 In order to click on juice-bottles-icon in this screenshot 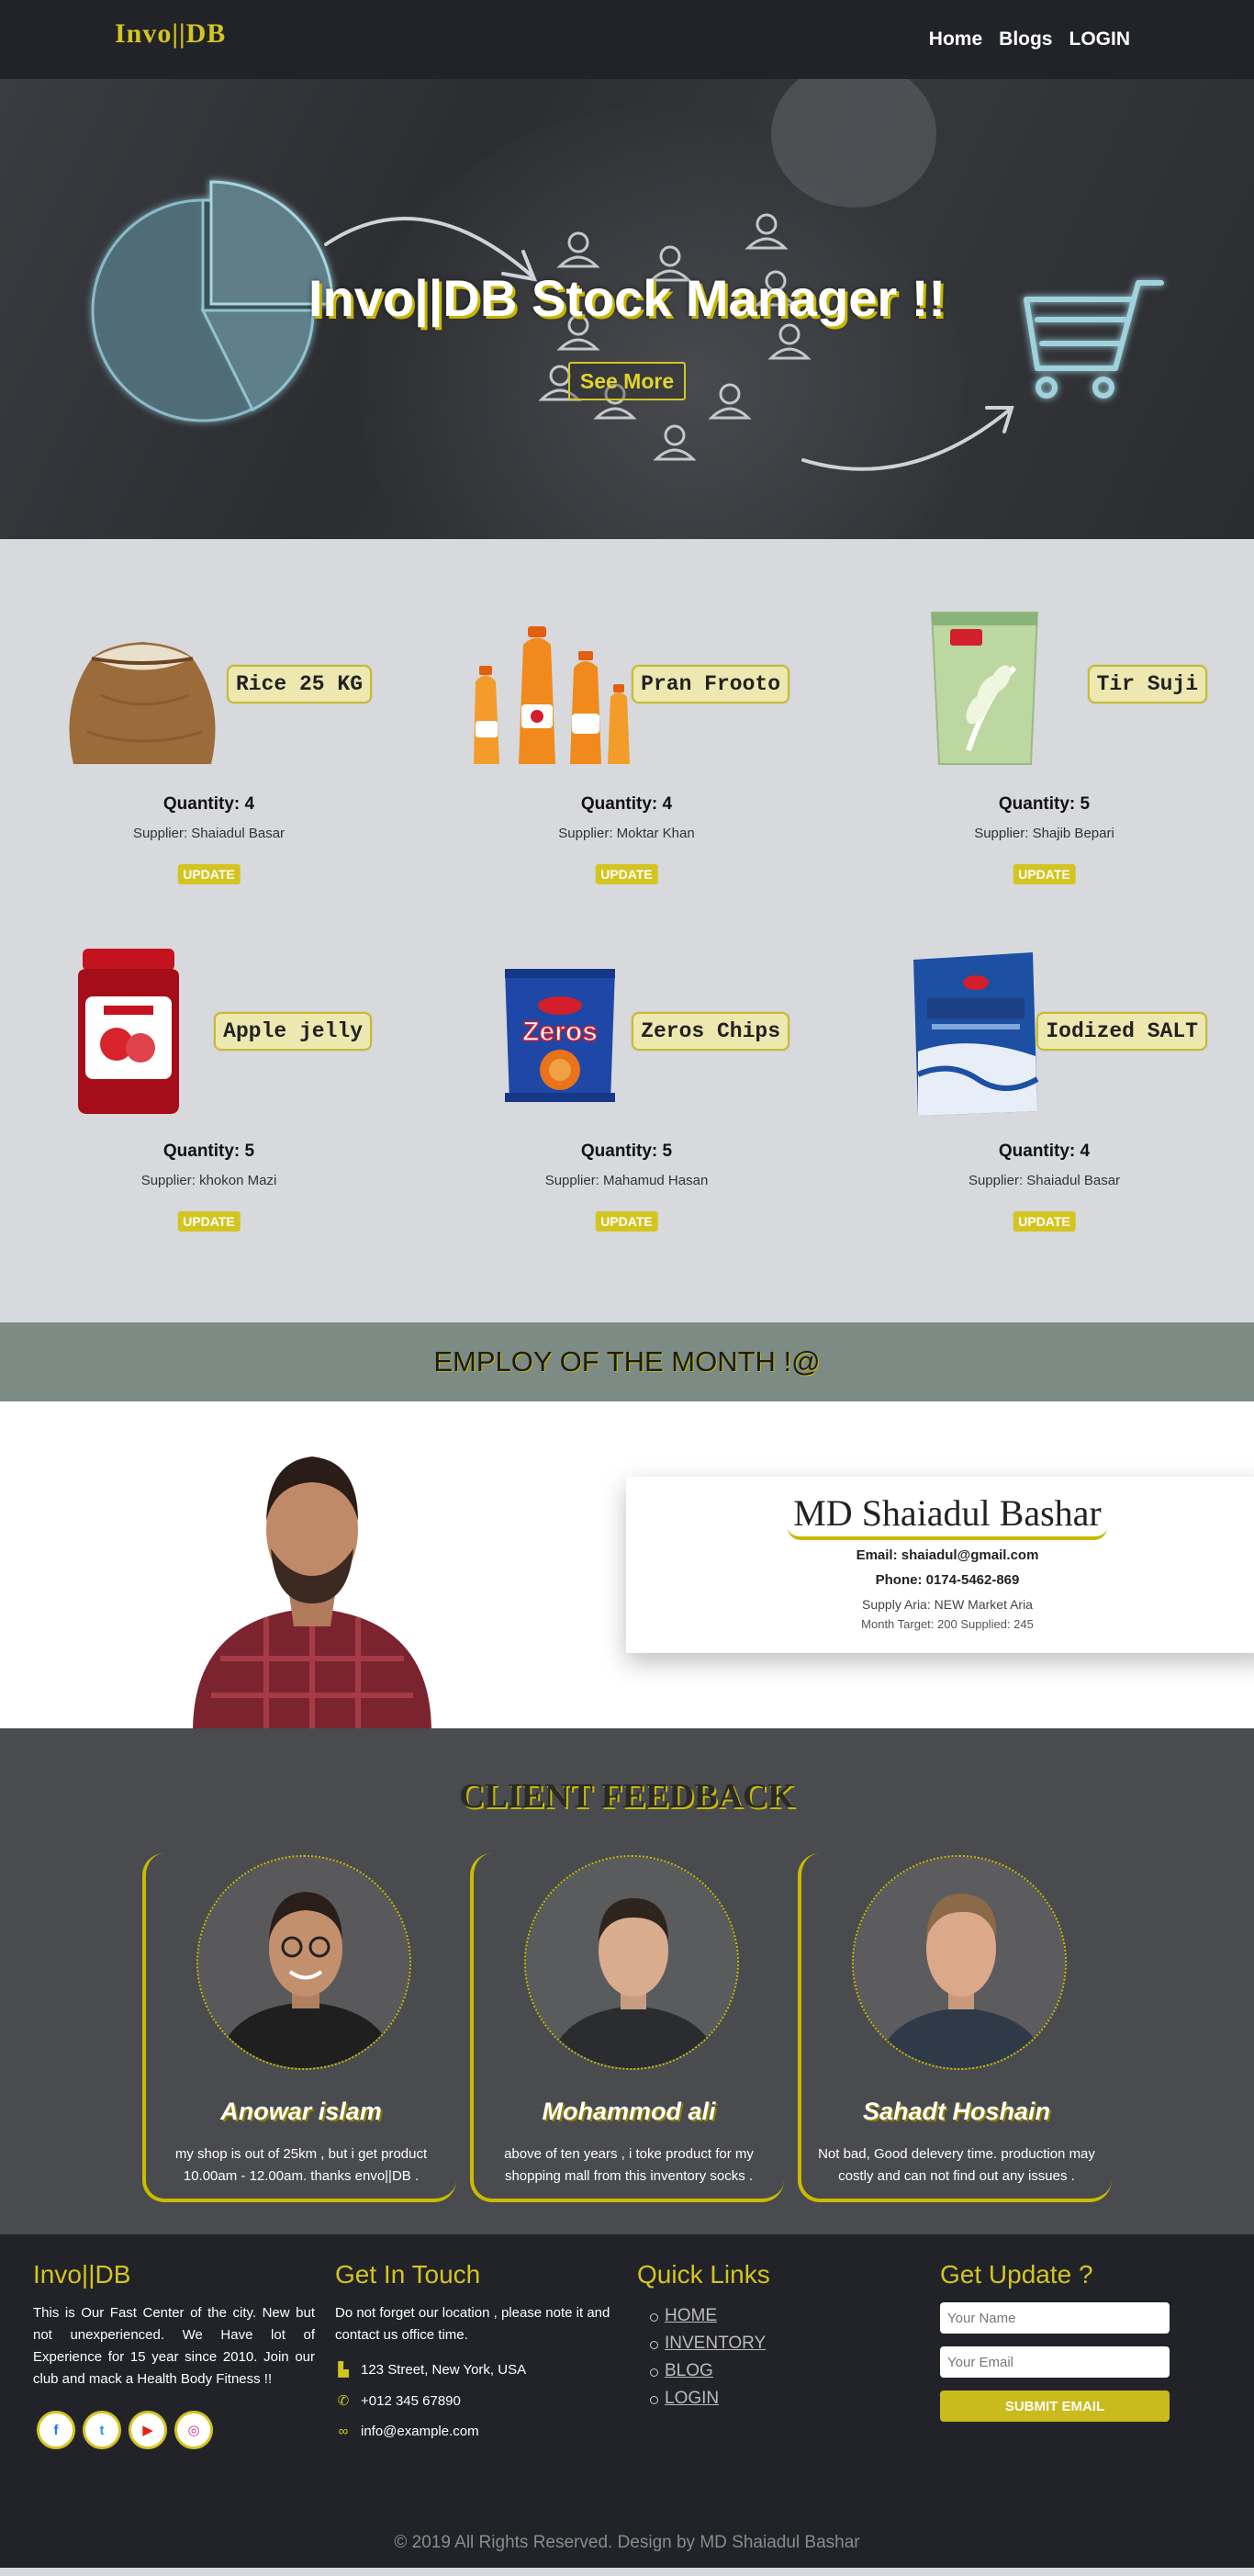, I will do `click(552, 695)`.